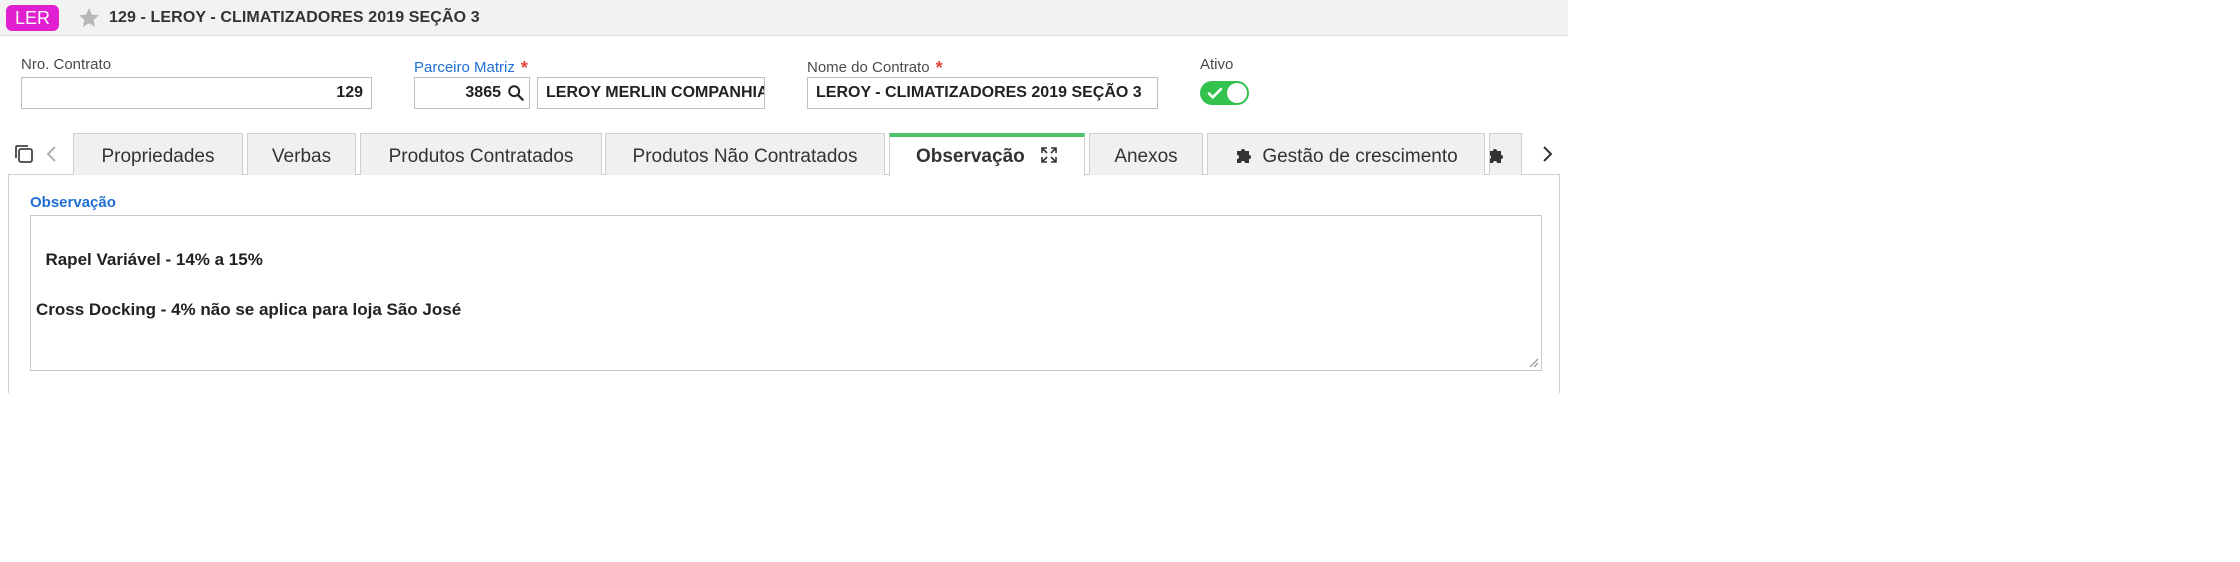 This screenshot has width=2240, height=562. What do you see at coordinates (970, 156) in the screenshot?
I see `tab-label: Observação` at bounding box center [970, 156].